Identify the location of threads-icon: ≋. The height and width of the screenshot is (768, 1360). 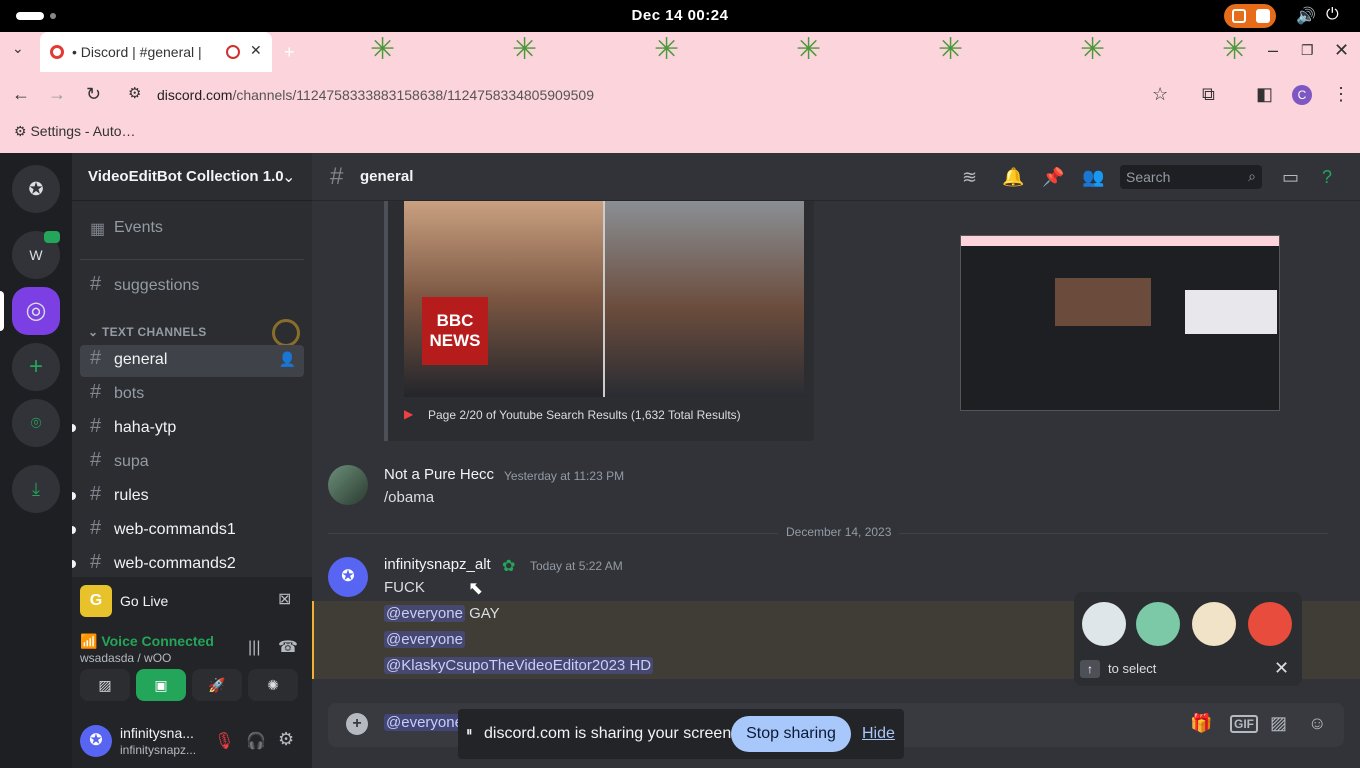
(969, 177).